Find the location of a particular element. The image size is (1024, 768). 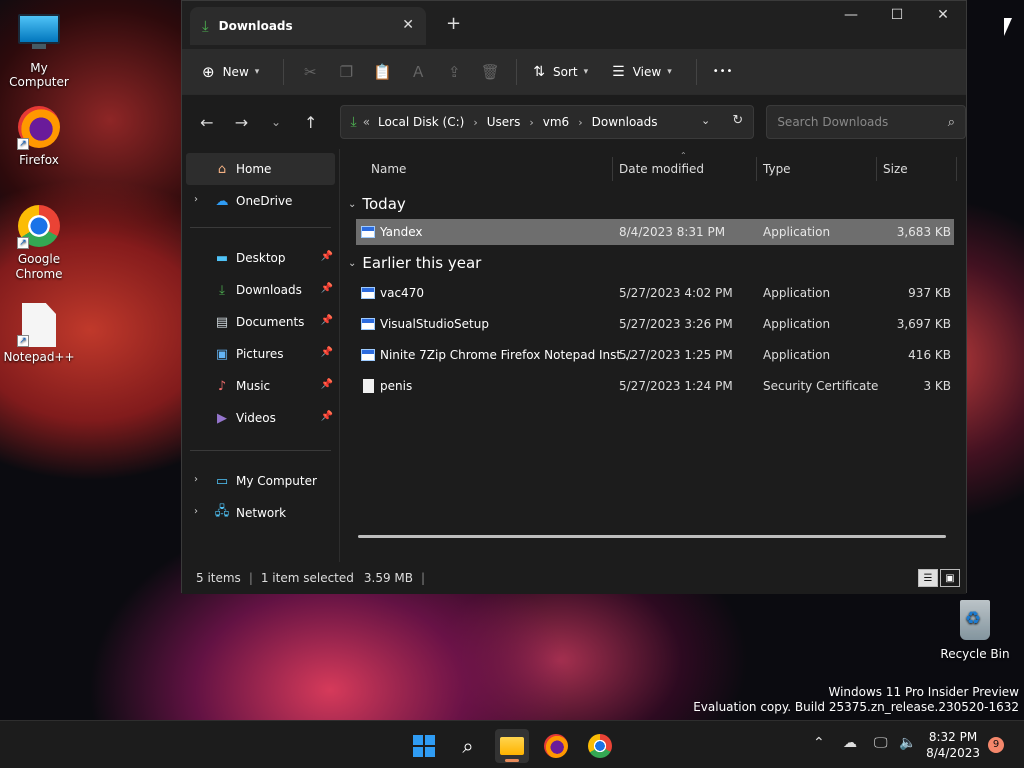

search-icon: ⌕ is located at coordinates (951, 122).